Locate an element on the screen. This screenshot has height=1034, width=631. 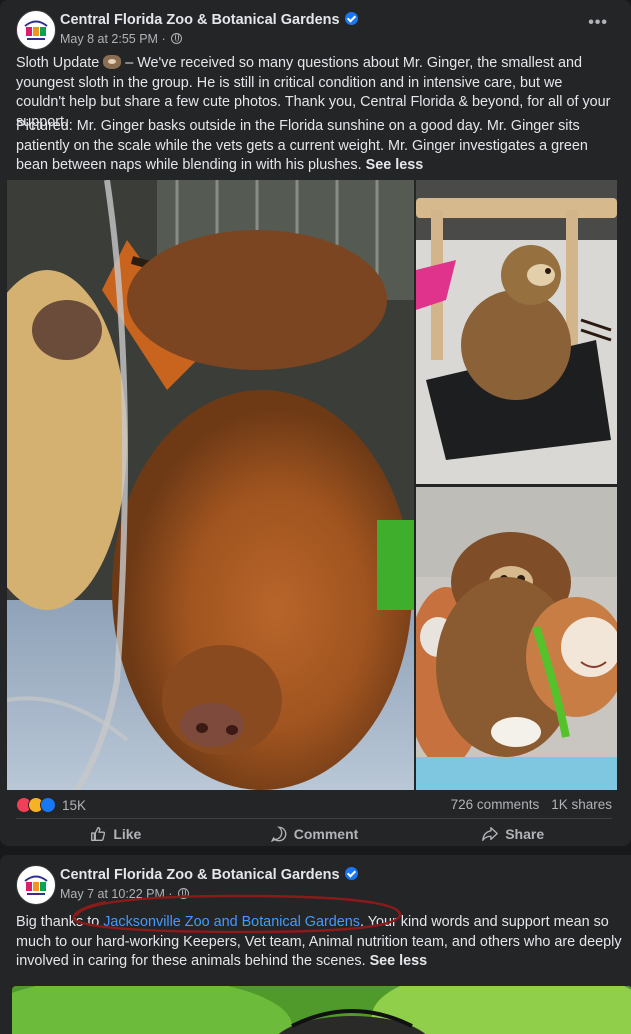
jacksonville-zoo-link: Jacksonville Zoo and Botanical Gardens is located at coordinates (231, 922).